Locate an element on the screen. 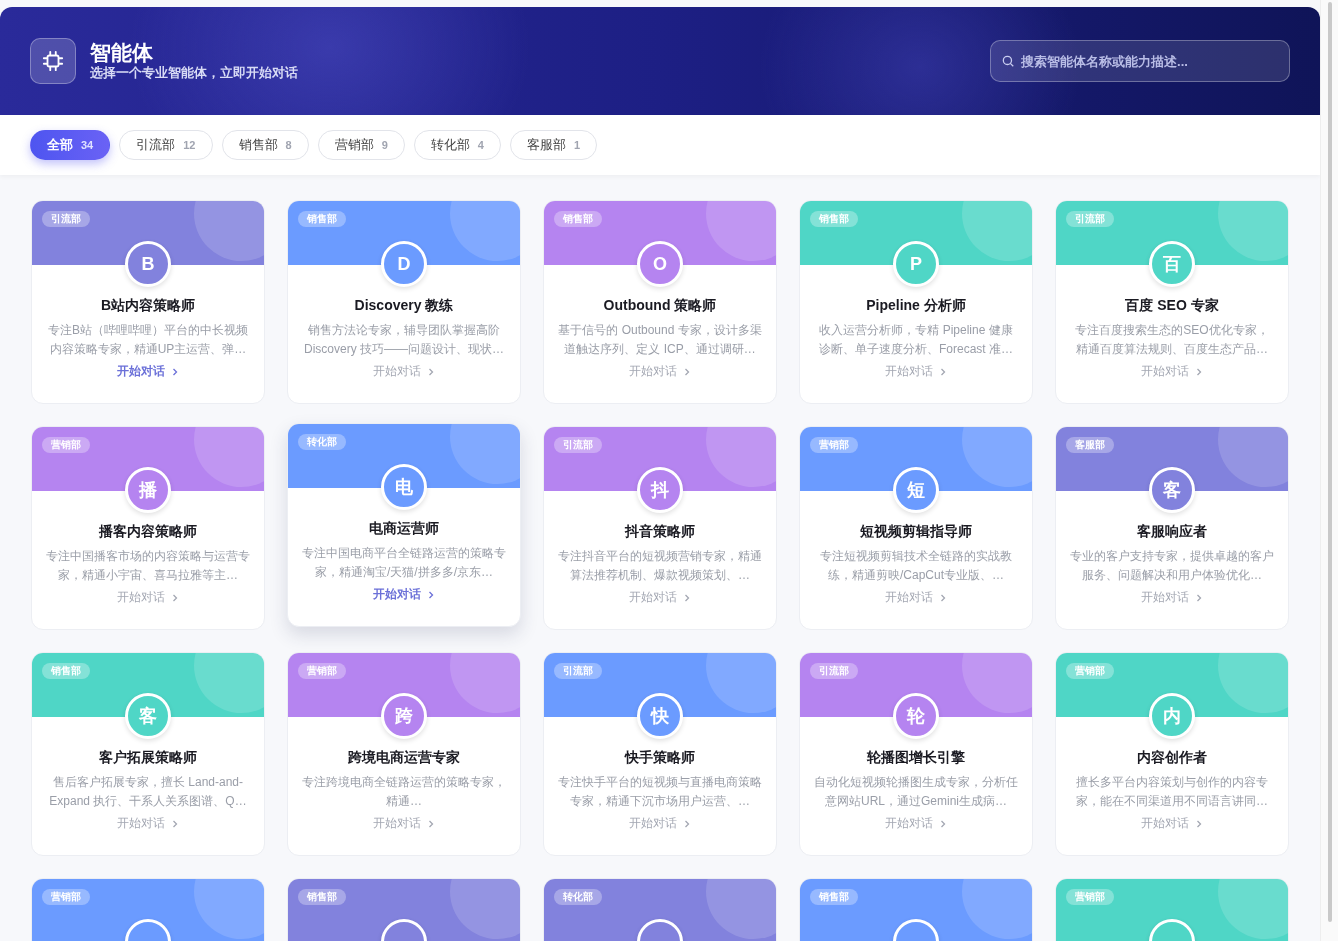 The image size is (1338, 941). agent-card: 营销部 短 短视频剪辑指导师 专注短视频剪辑技术全链路的实战教练，精通剪映/CapCut专业版、… 开始对话 is located at coordinates (916, 528).